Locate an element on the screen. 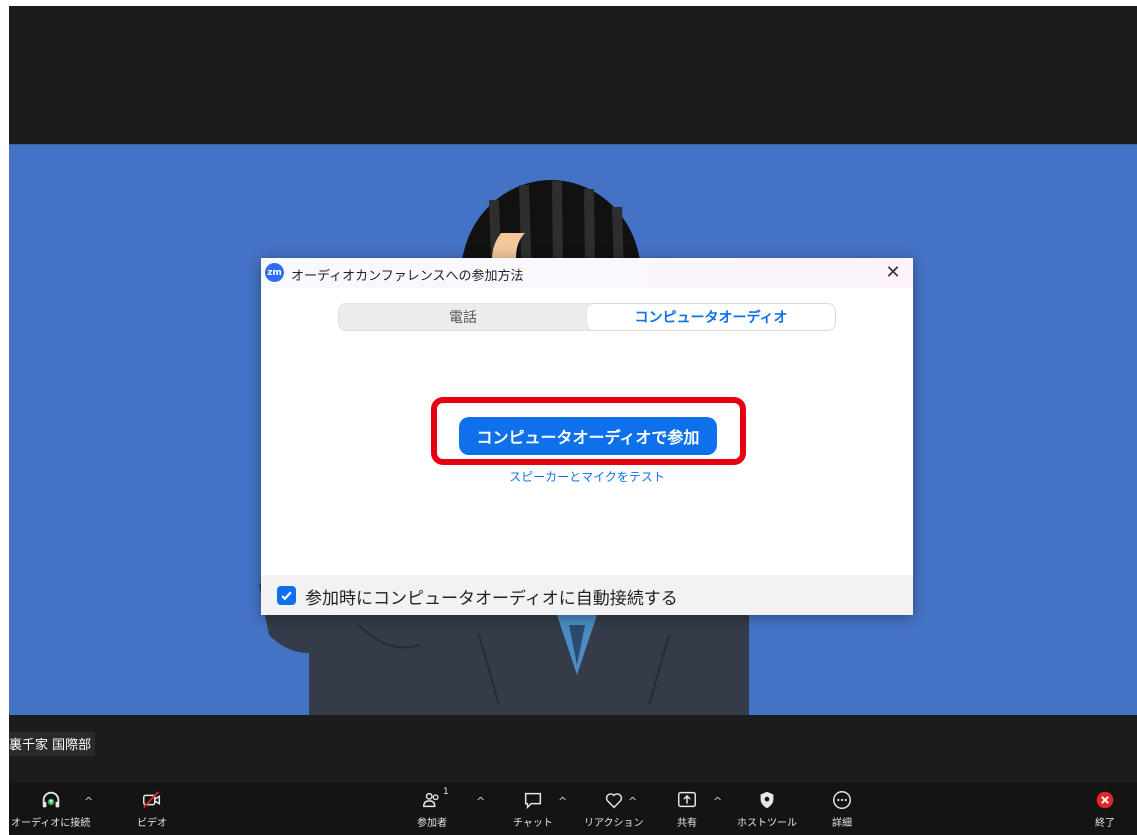 The image size is (1137, 835). chat-icon is located at coordinates (533, 801).